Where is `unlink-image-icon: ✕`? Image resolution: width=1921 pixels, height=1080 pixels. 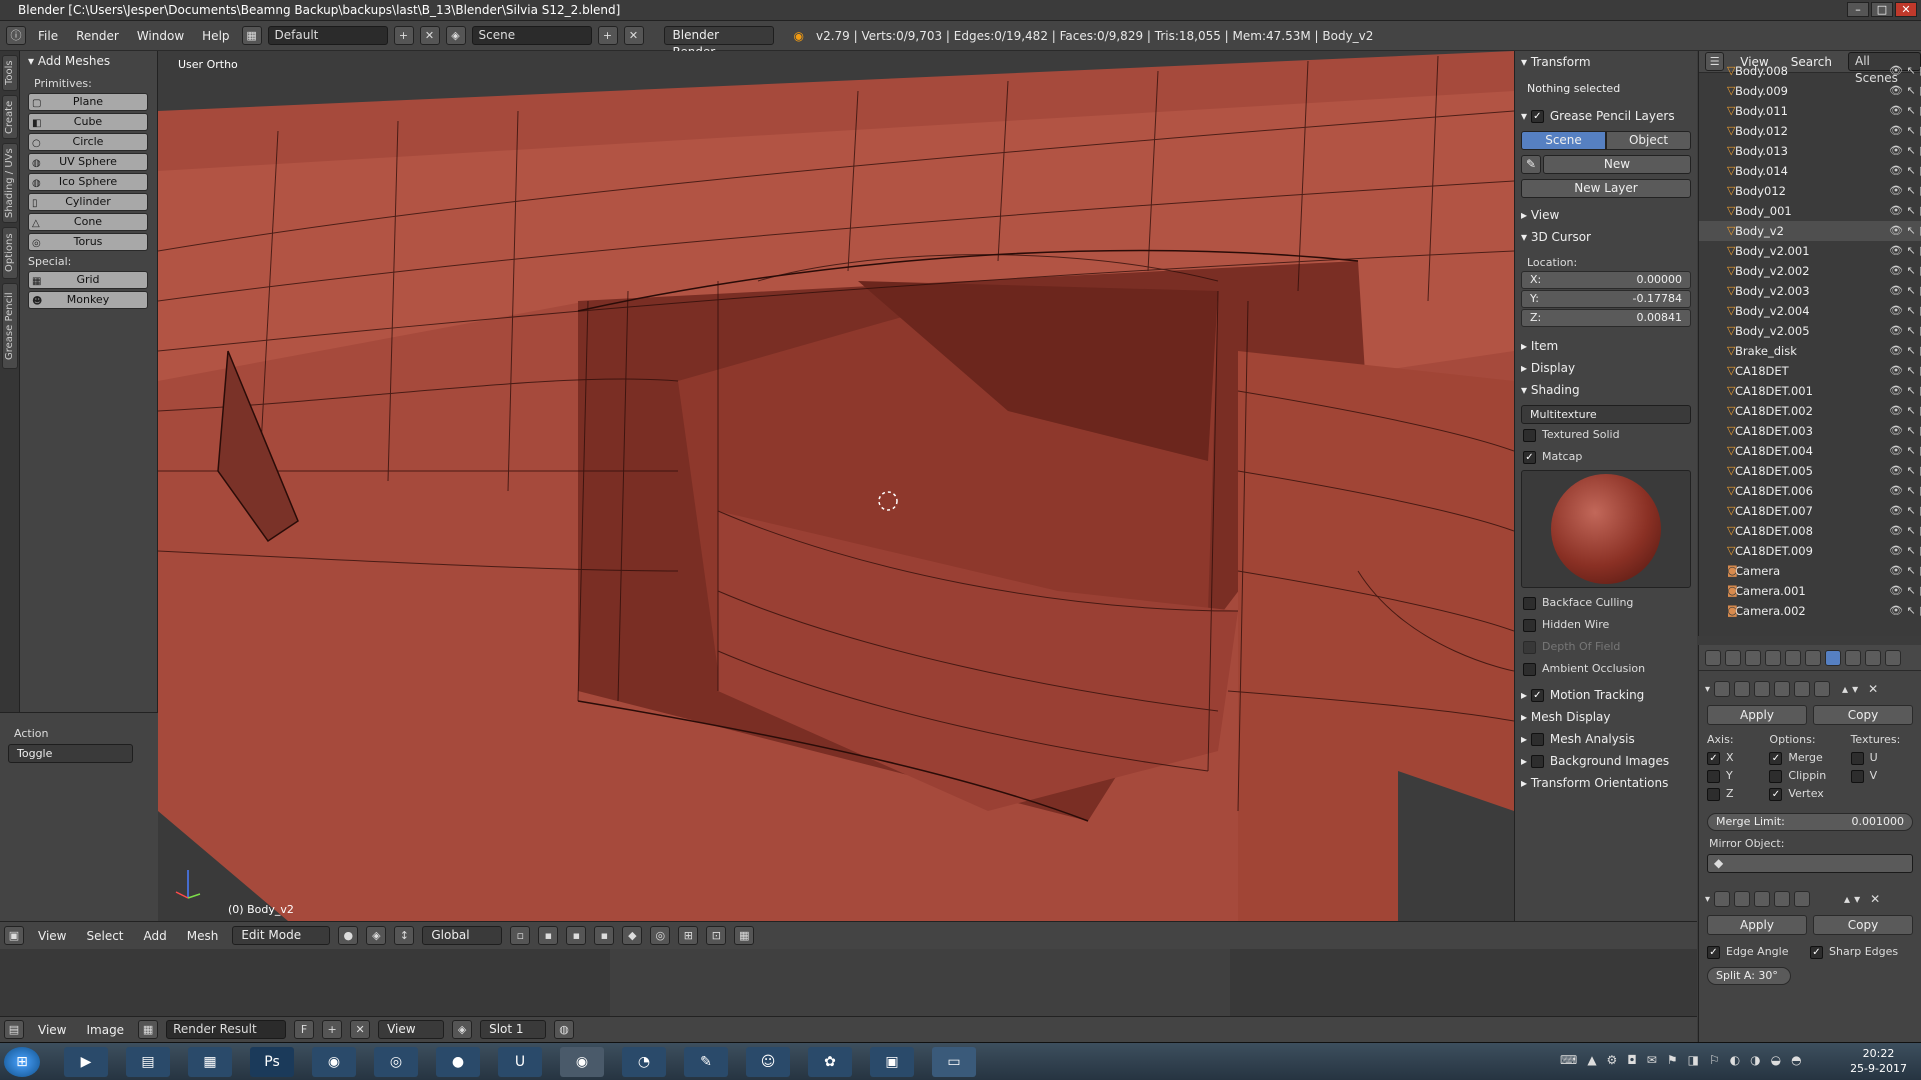 unlink-image-icon: ✕ is located at coordinates (360, 1029).